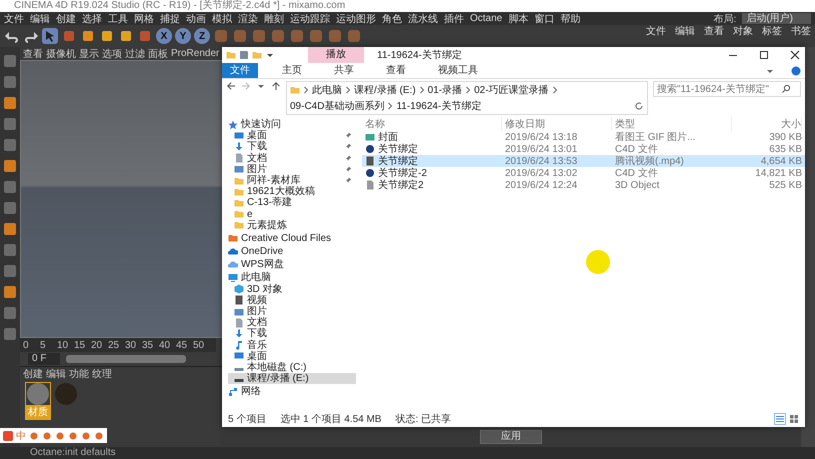 The image size is (815, 459). Describe the element at coordinates (61, 53) in the screenshot. I see `menu-item: 摄像机` at that location.